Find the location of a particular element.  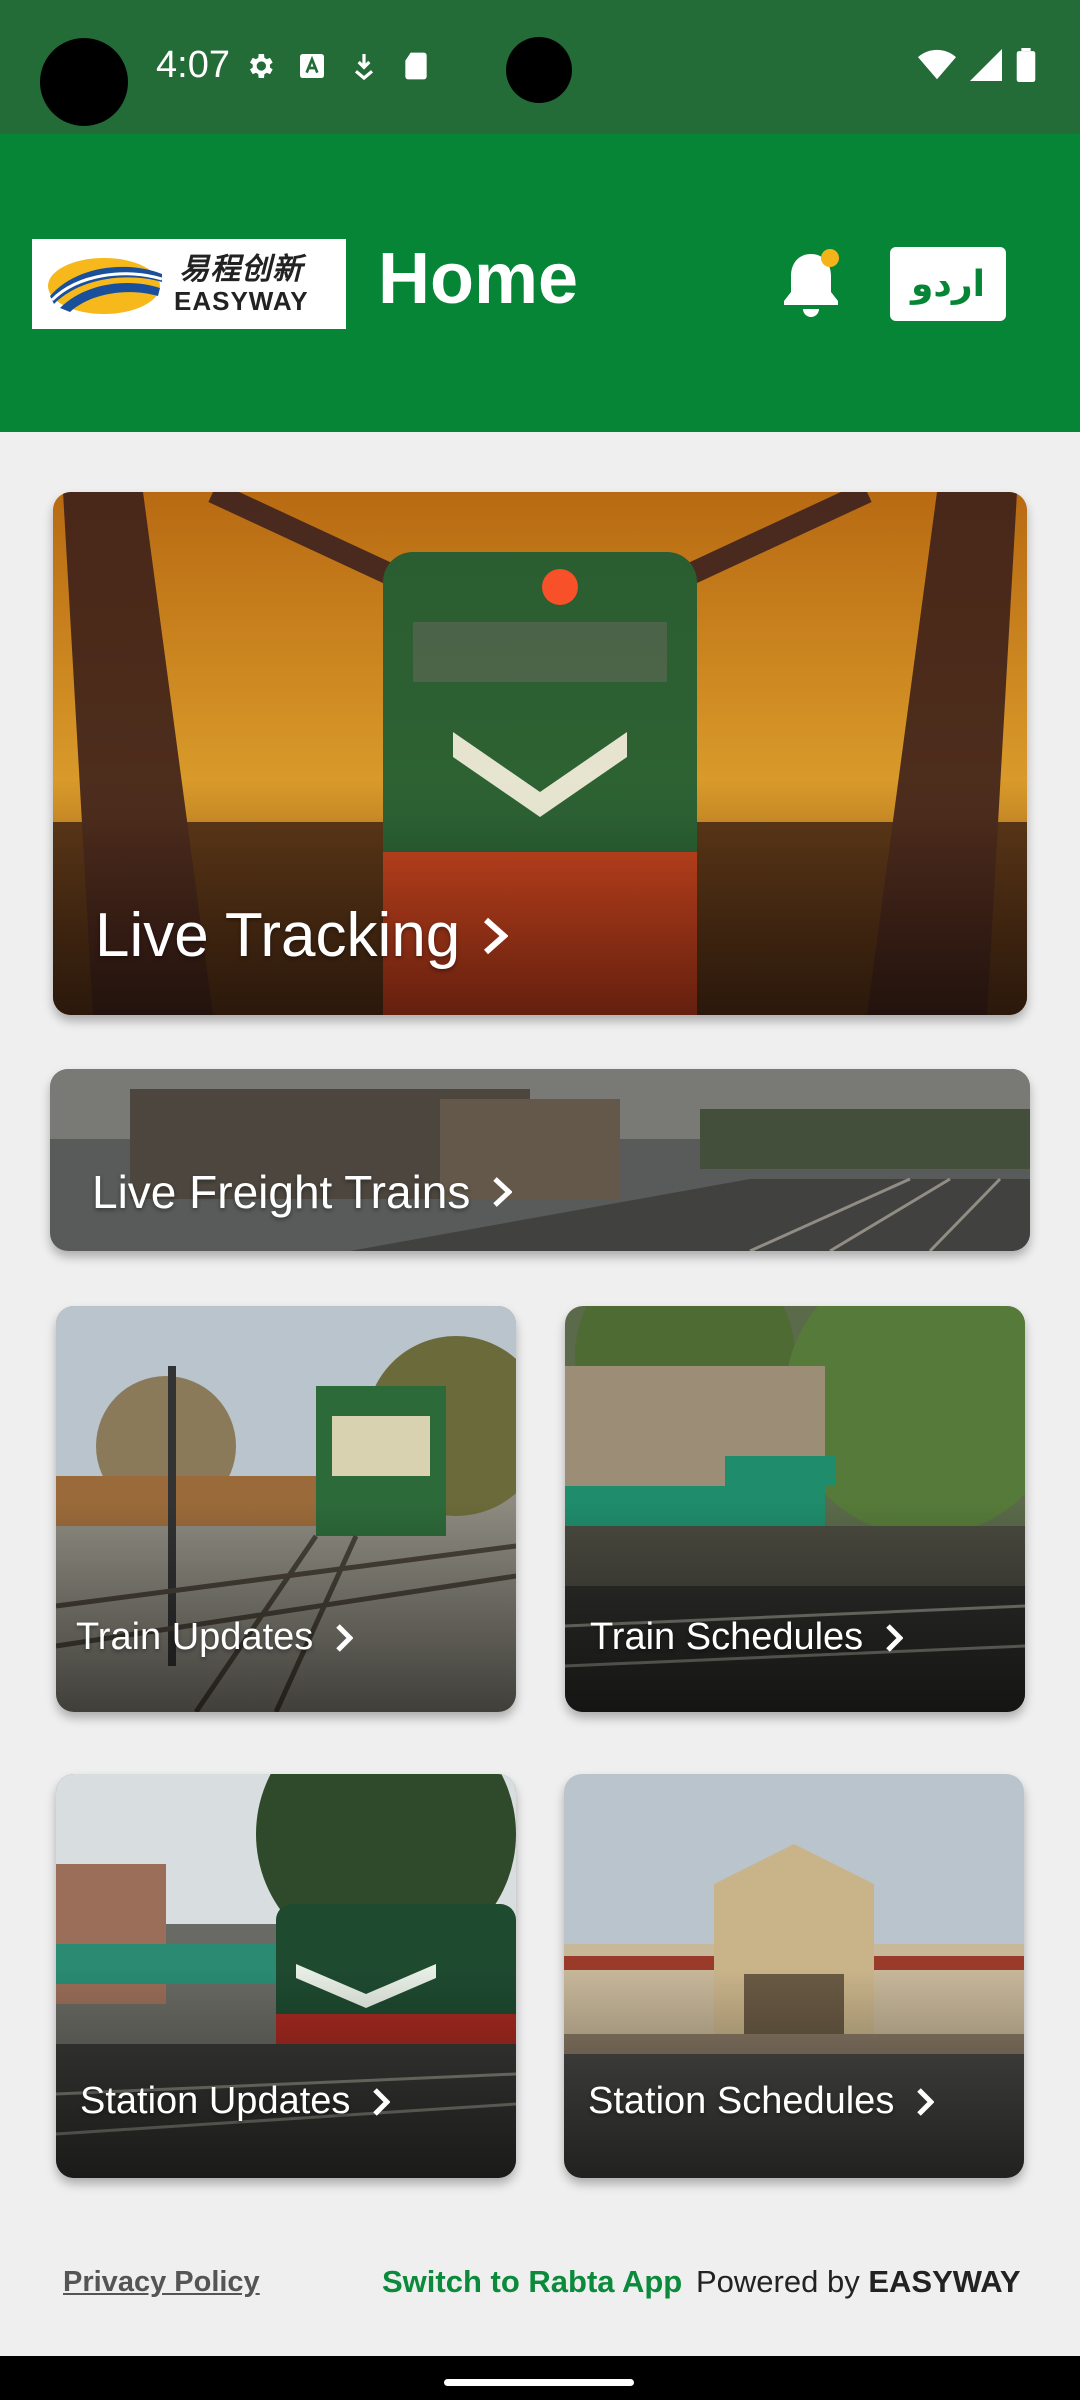

train-updates-card: Train Updates is located at coordinates (286, 1509).